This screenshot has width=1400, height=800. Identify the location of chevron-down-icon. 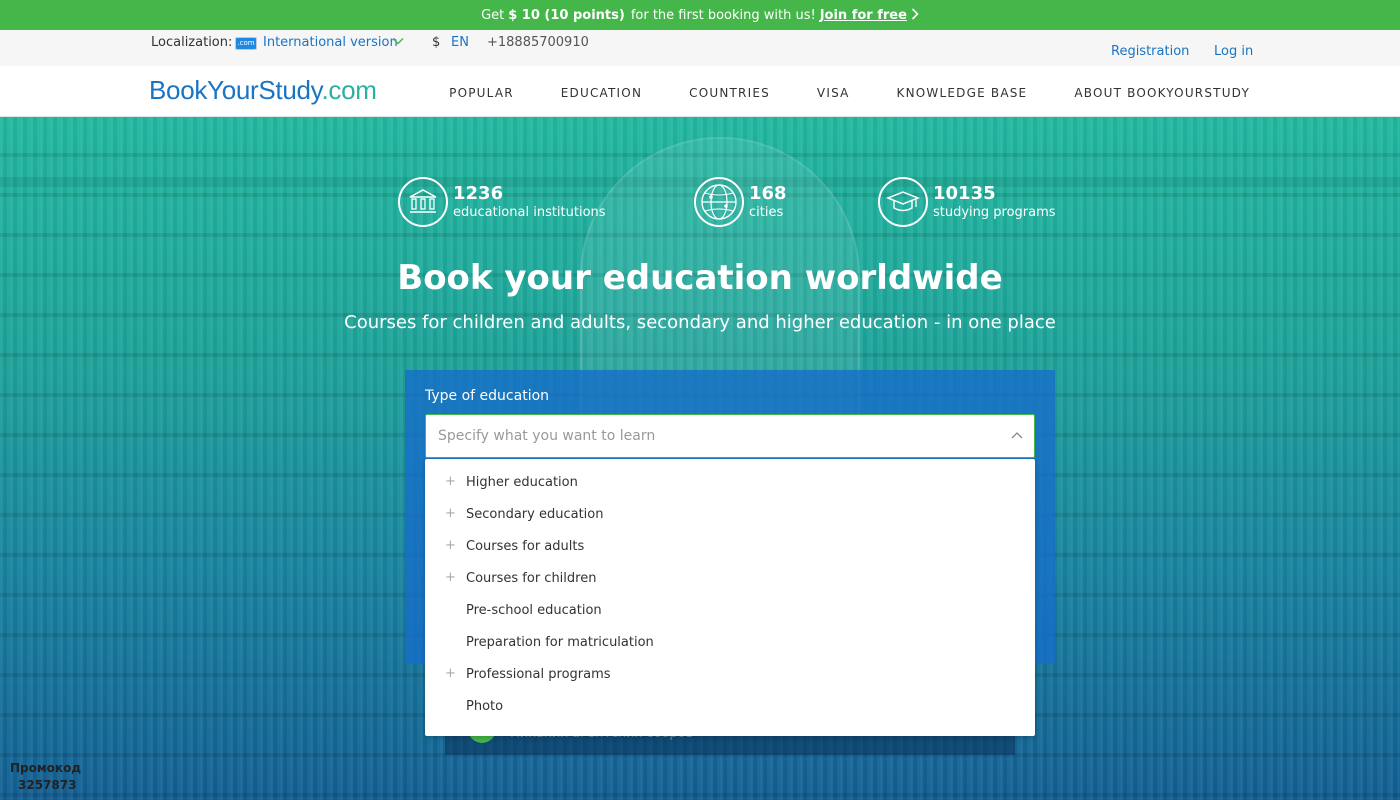
(398, 41).